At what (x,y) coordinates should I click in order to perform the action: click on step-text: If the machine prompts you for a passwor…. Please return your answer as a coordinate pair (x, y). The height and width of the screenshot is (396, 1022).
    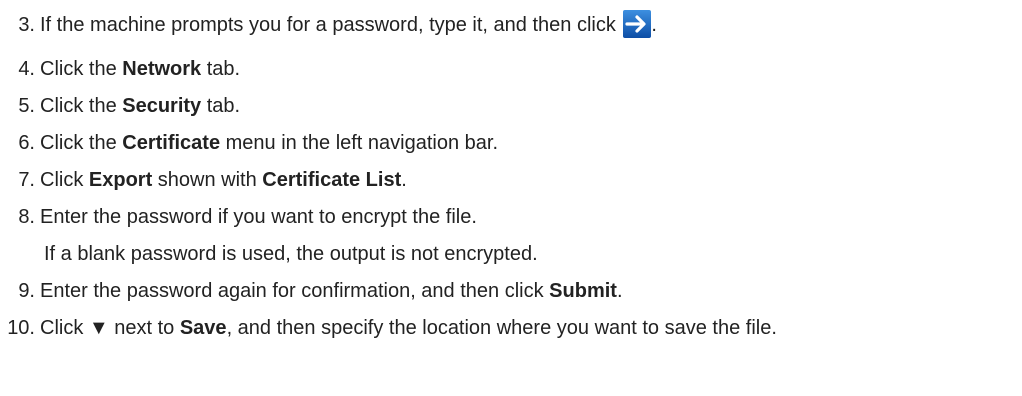
    Looking at the image, I should click on (348, 24).